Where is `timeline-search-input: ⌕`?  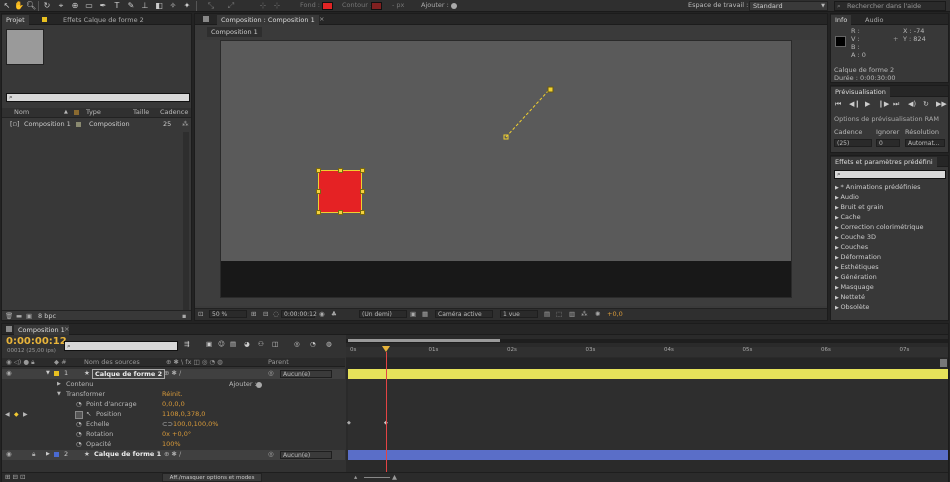 timeline-search-input: ⌕ is located at coordinates (121, 346).